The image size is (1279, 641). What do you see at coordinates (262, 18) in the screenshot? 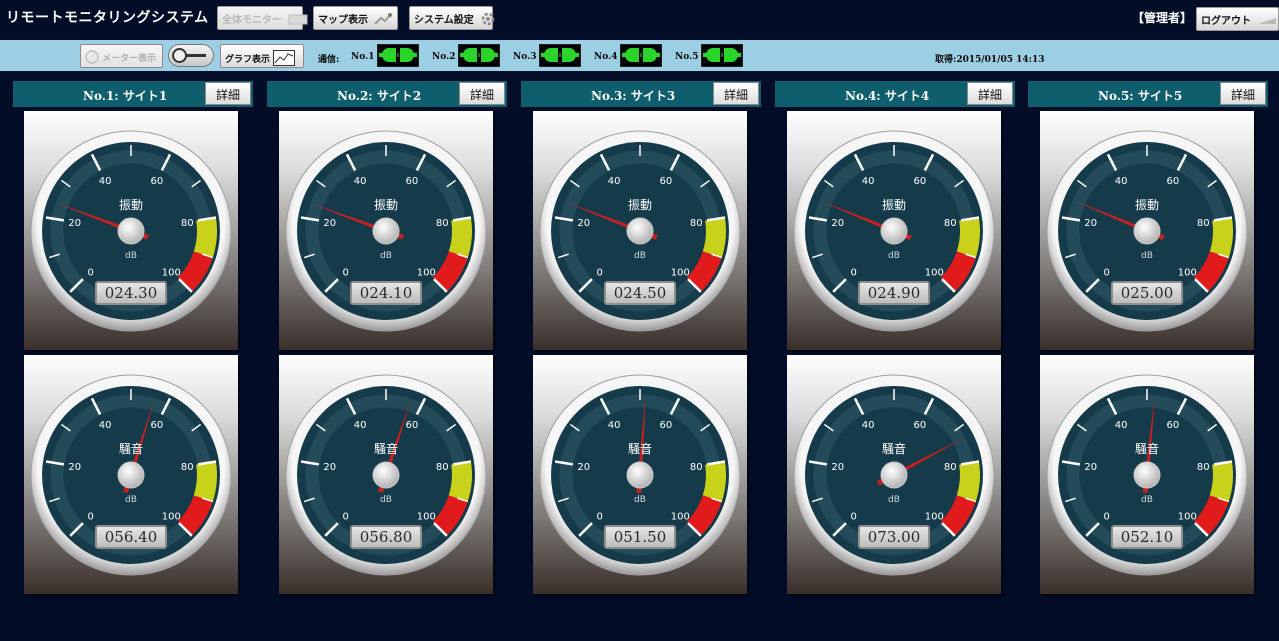
I see `overview-monitor-button: 全体モニター` at bounding box center [262, 18].